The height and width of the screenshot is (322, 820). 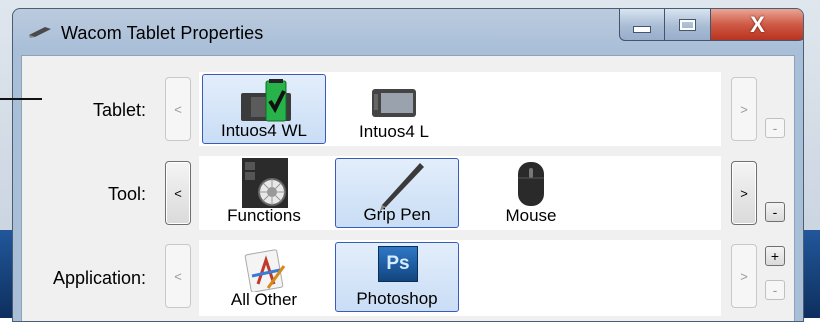 I want to click on maximize-button, so click(x=688, y=25).